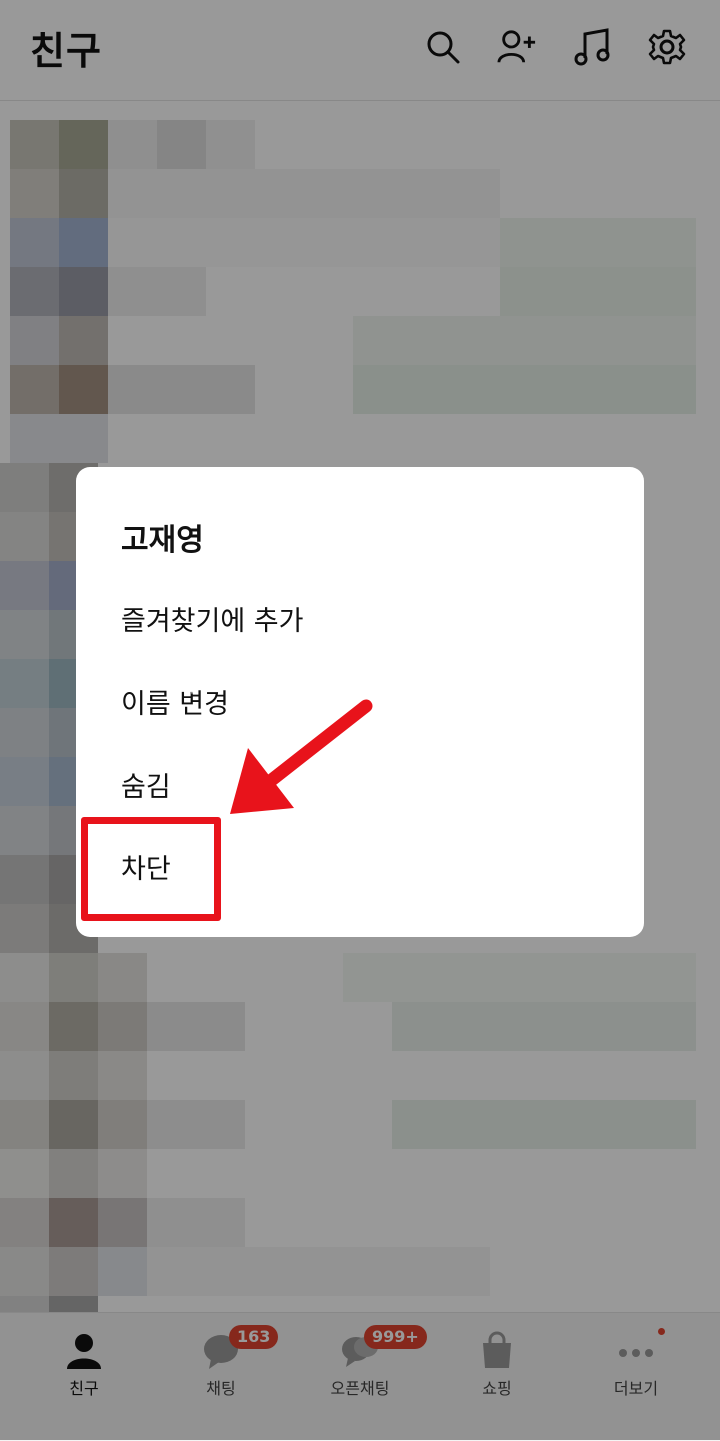 The height and width of the screenshot is (1441, 720). Describe the element at coordinates (162, 540) in the screenshot. I see `friend-name-title: 고재영` at that location.